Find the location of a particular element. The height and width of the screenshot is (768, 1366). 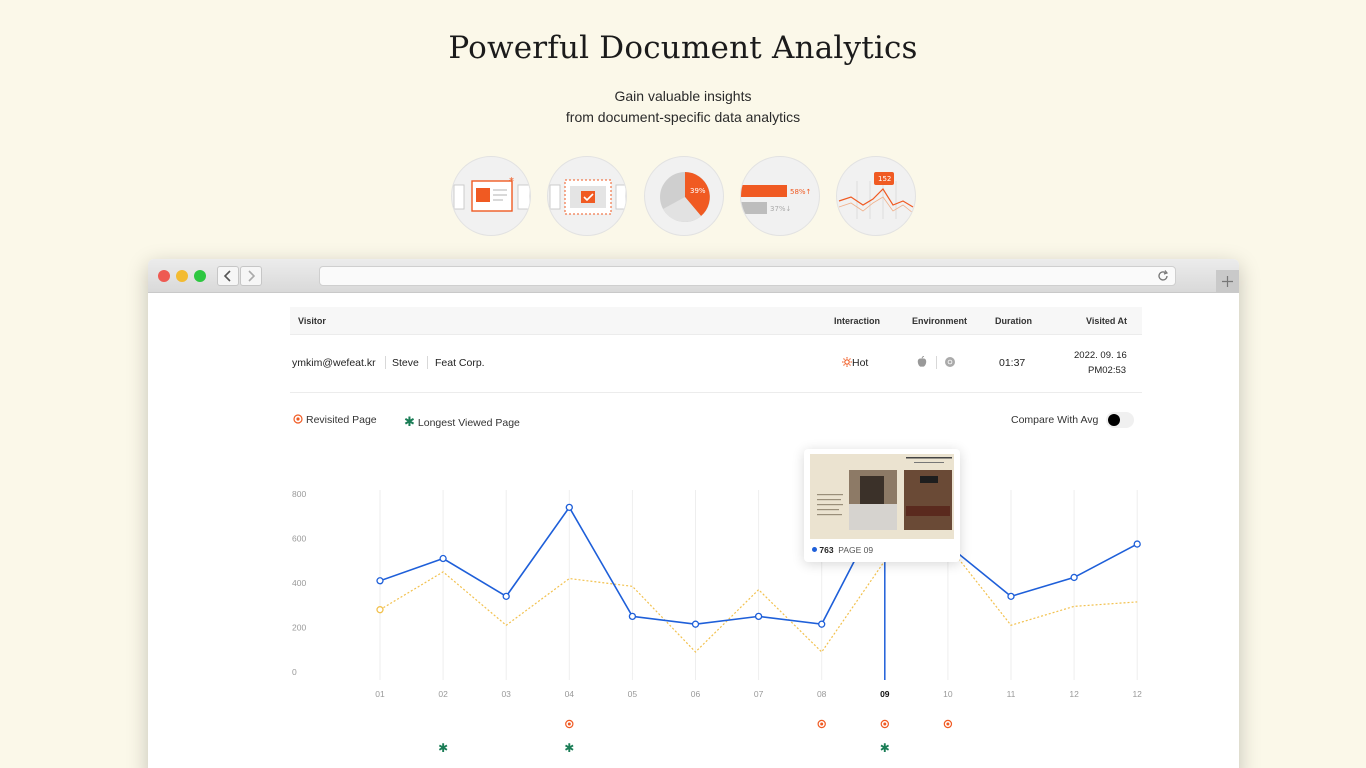

interaction-hot: Hot is located at coordinates (855, 363).